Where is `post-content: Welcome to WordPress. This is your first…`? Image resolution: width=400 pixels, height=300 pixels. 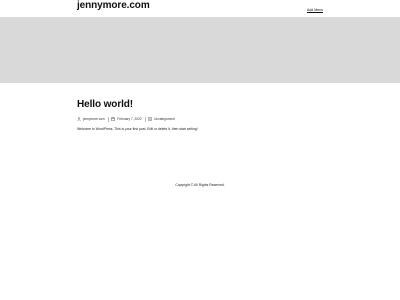 post-content: Welcome to WordPress. This is your first… is located at coordinates (137, 129).